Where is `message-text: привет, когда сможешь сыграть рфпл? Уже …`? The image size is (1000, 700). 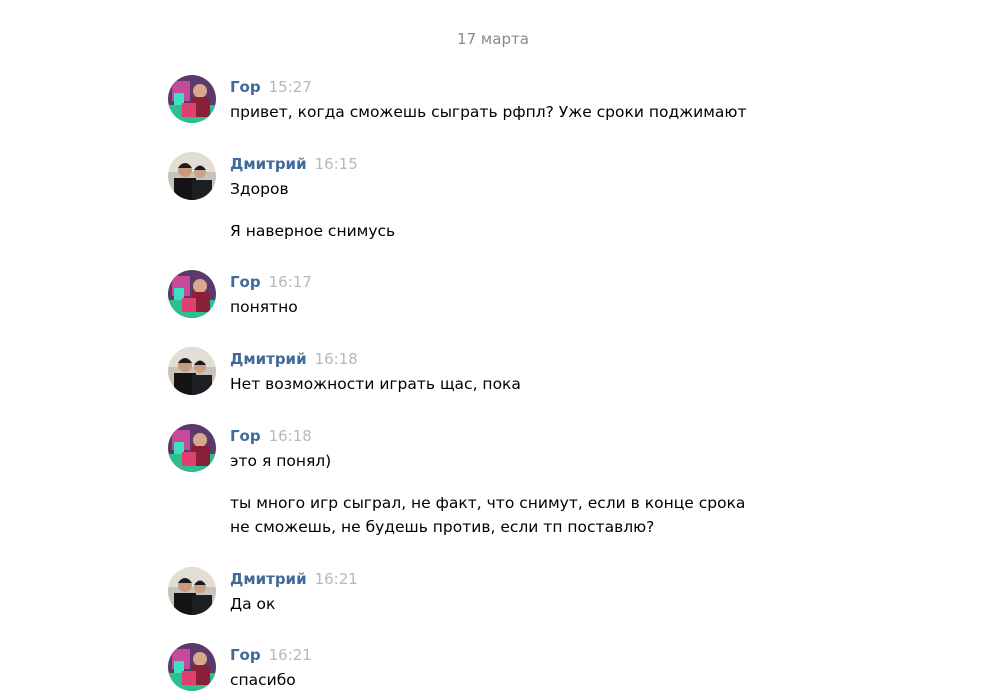 message-text: привет, когда сможешь сыграть рфпл? Уже … is located at coordinates (488, 112).